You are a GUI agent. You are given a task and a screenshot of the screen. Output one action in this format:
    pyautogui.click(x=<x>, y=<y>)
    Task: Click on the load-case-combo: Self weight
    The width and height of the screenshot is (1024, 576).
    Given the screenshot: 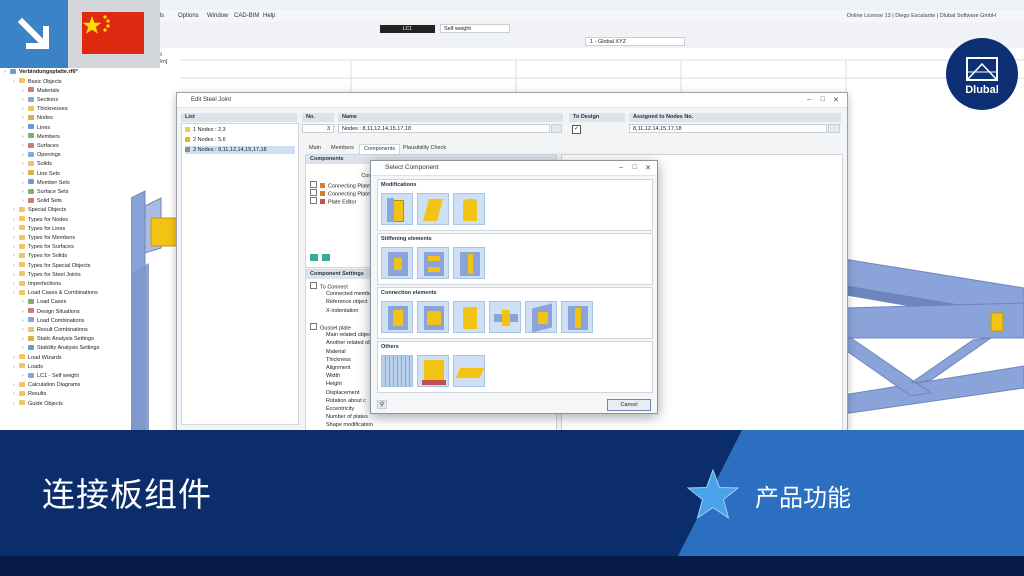 What is the action you would take?
    pyautogui.click(x=475, y=28)
    